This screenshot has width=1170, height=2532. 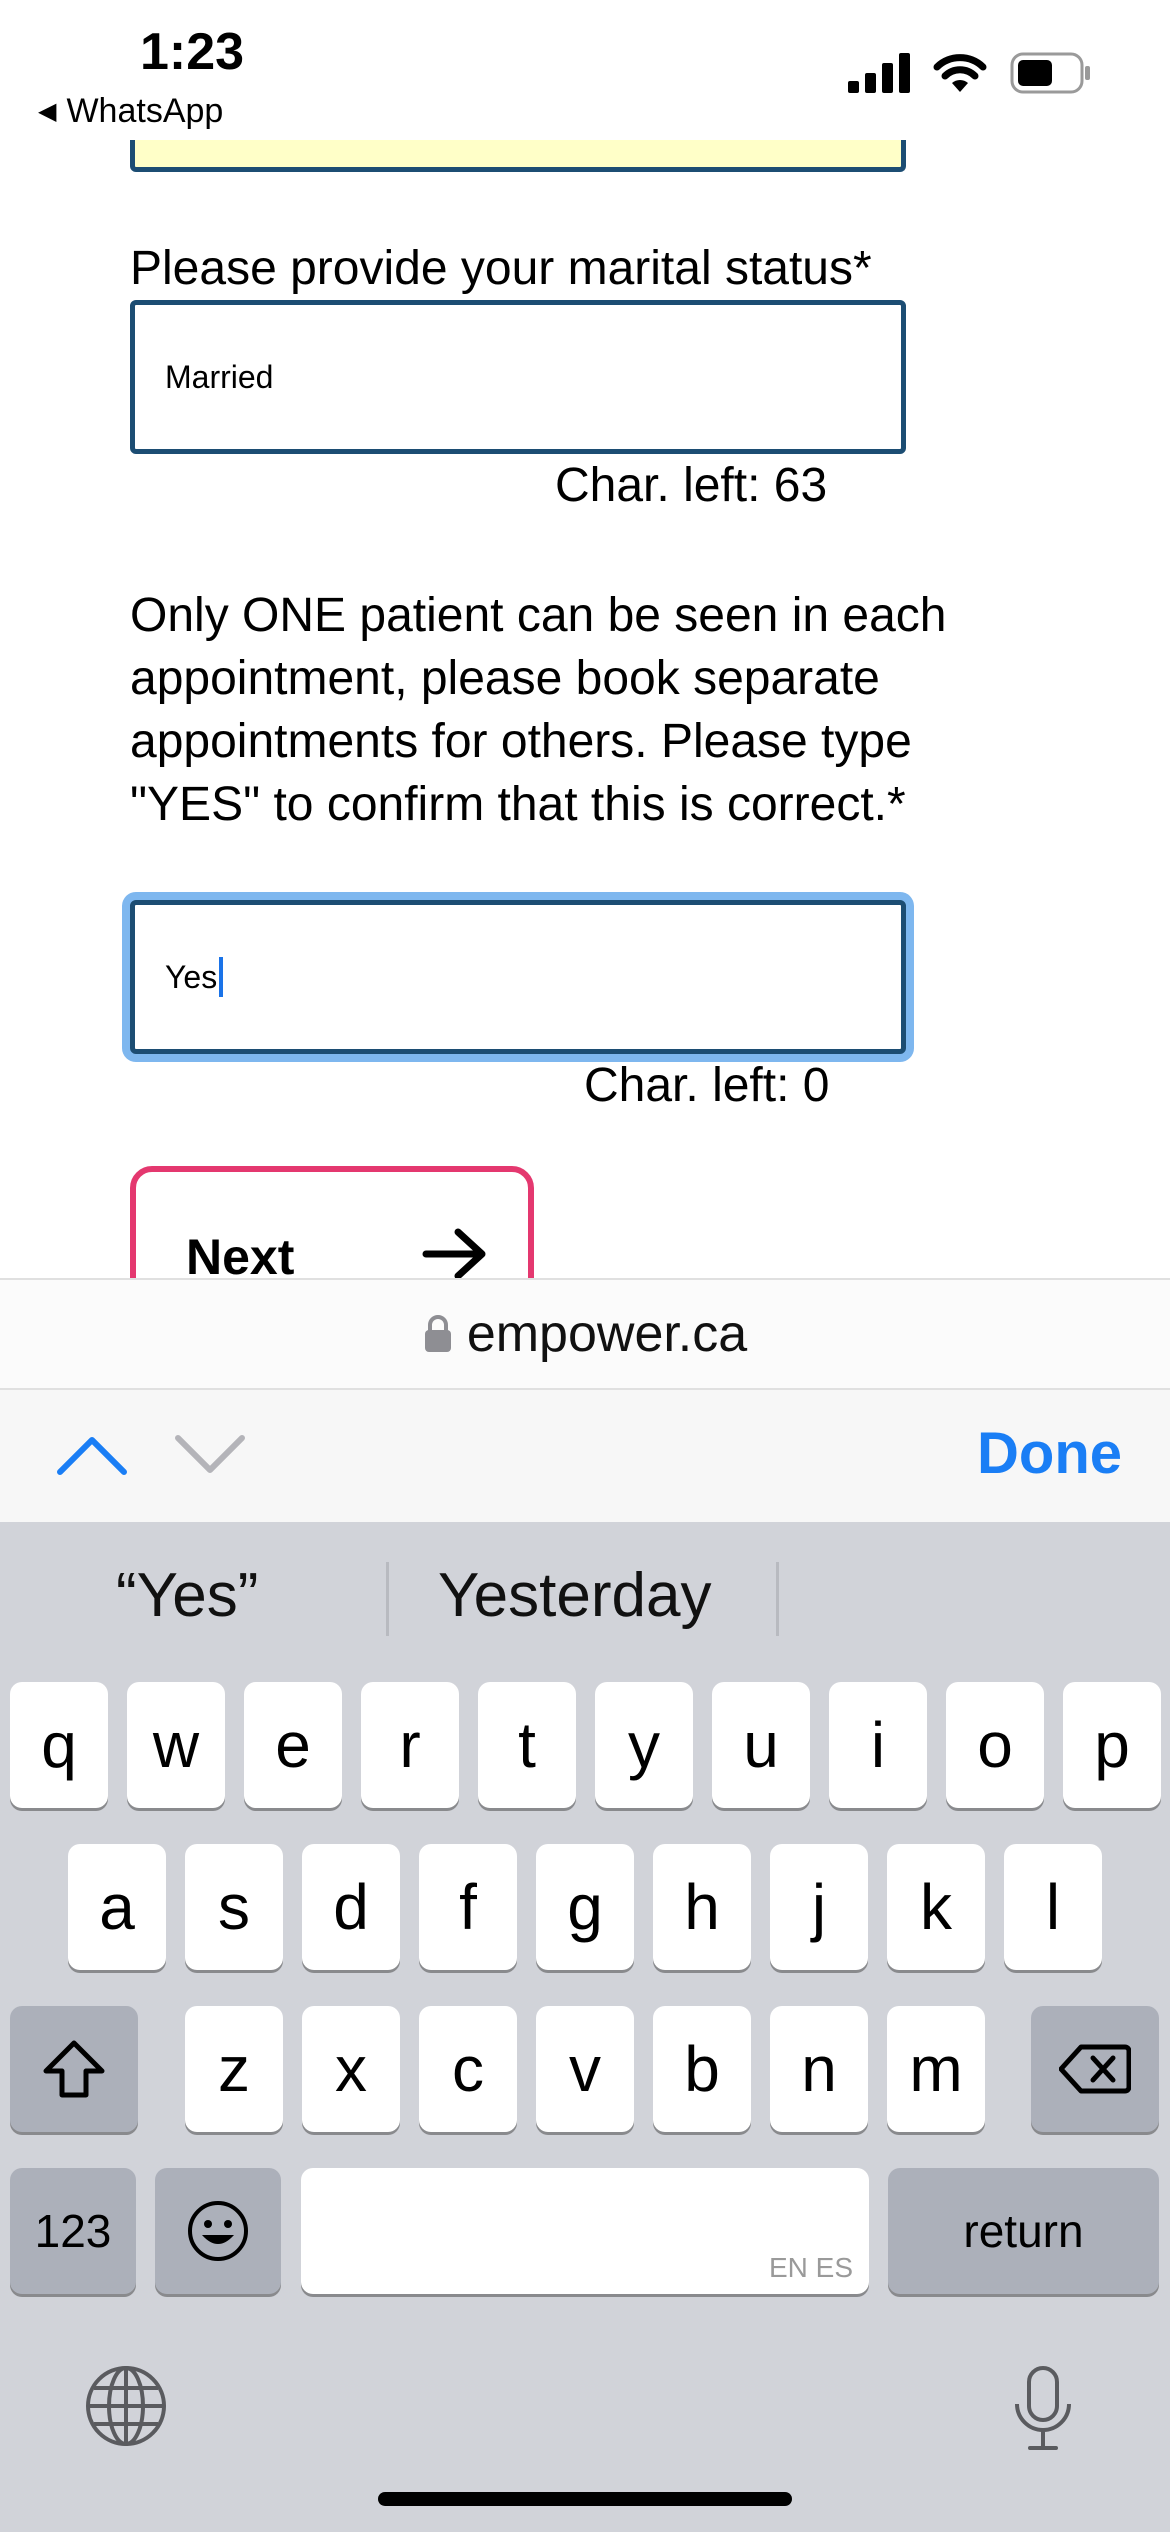 What do you see at coordinates (145, 111) in the screenshot?
I see `back-app-label: WhatsApp` at bounding box center [145, 111].